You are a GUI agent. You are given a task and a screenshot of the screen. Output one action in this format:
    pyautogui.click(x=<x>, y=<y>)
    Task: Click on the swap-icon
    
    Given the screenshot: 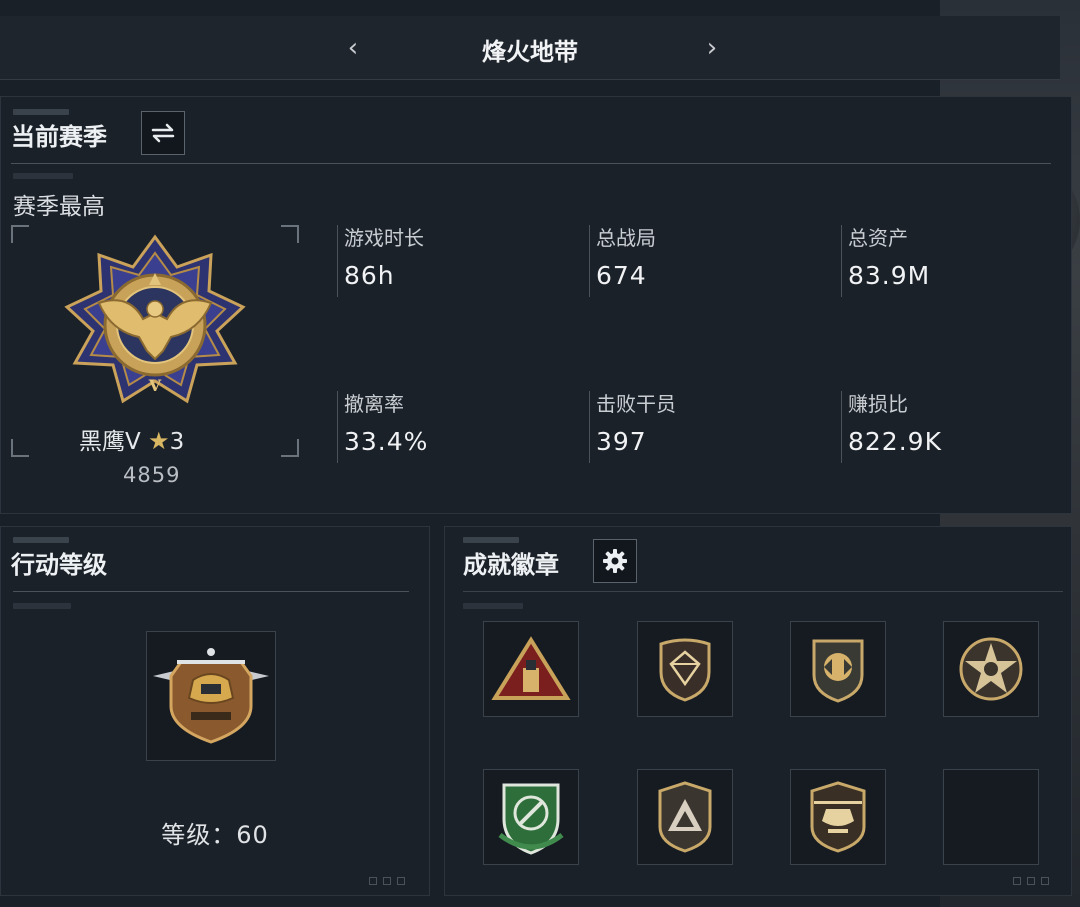 What is the action you would take?
    pyautogui.click(x=163, y=133)
    